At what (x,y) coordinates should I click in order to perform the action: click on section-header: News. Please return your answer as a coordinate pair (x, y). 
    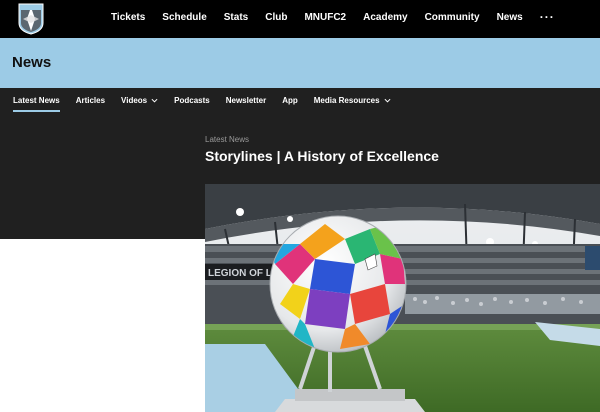
    Looking at the image, I should click on (300, 63).